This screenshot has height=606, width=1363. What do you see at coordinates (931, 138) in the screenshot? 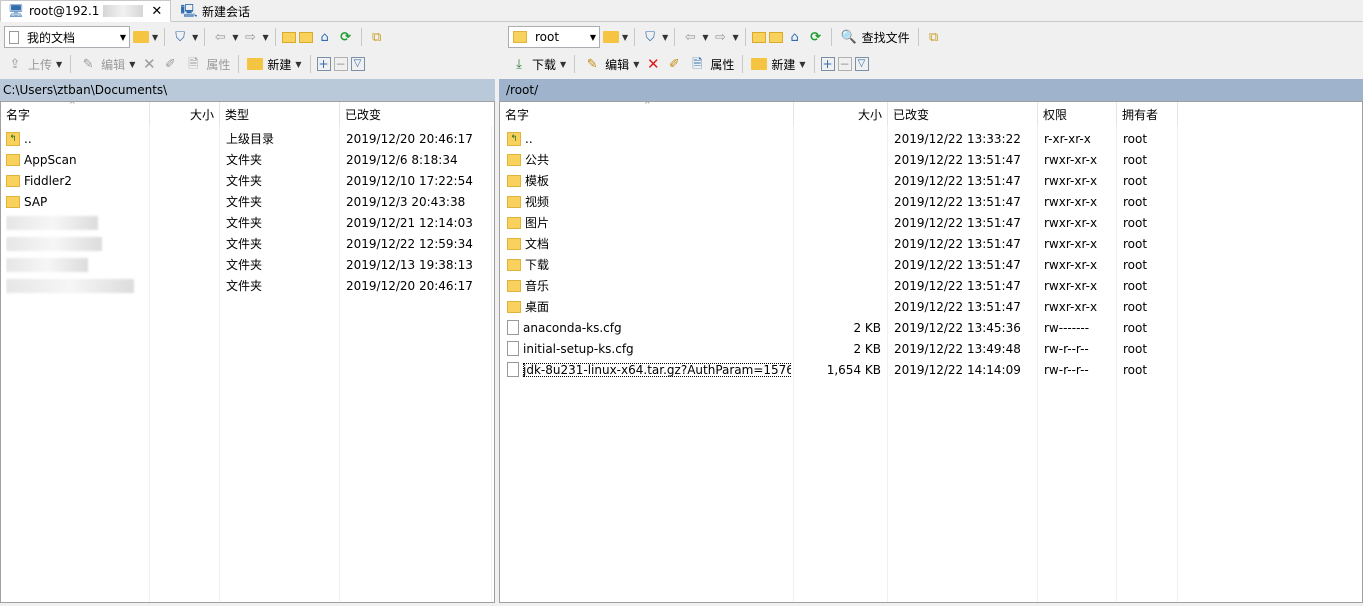
I see `list-item: ↰.. 2019/12/22 13:33:22 r-xr-xr-x root` at bounding box center [931, 138].